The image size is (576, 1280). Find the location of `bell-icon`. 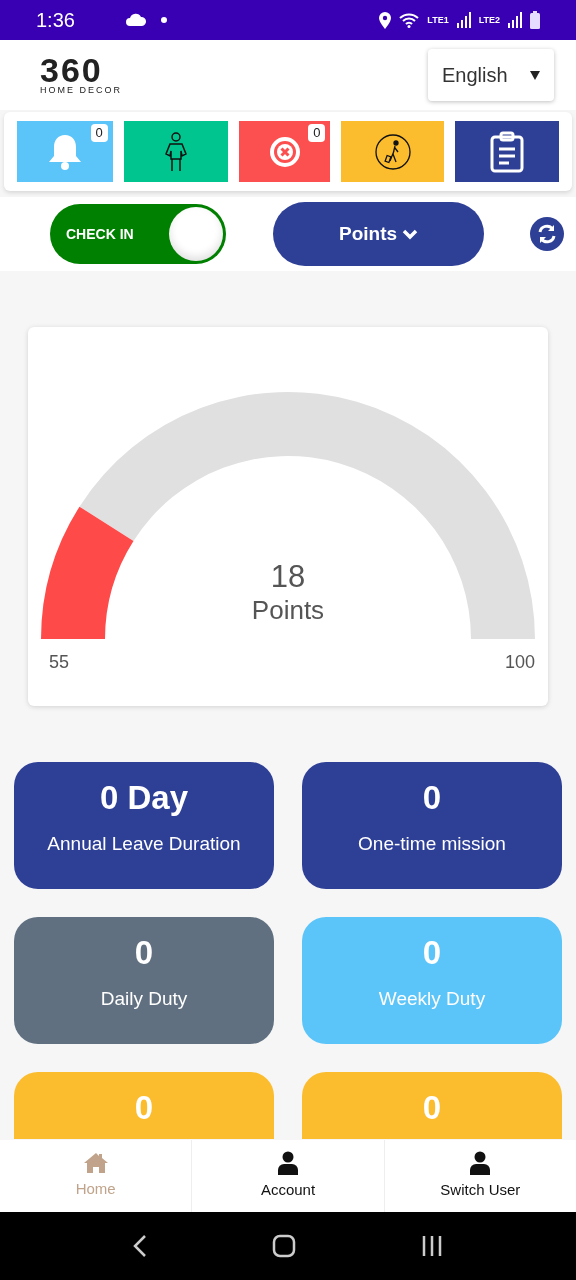

bell-icon is located at coordinates (64, 151).